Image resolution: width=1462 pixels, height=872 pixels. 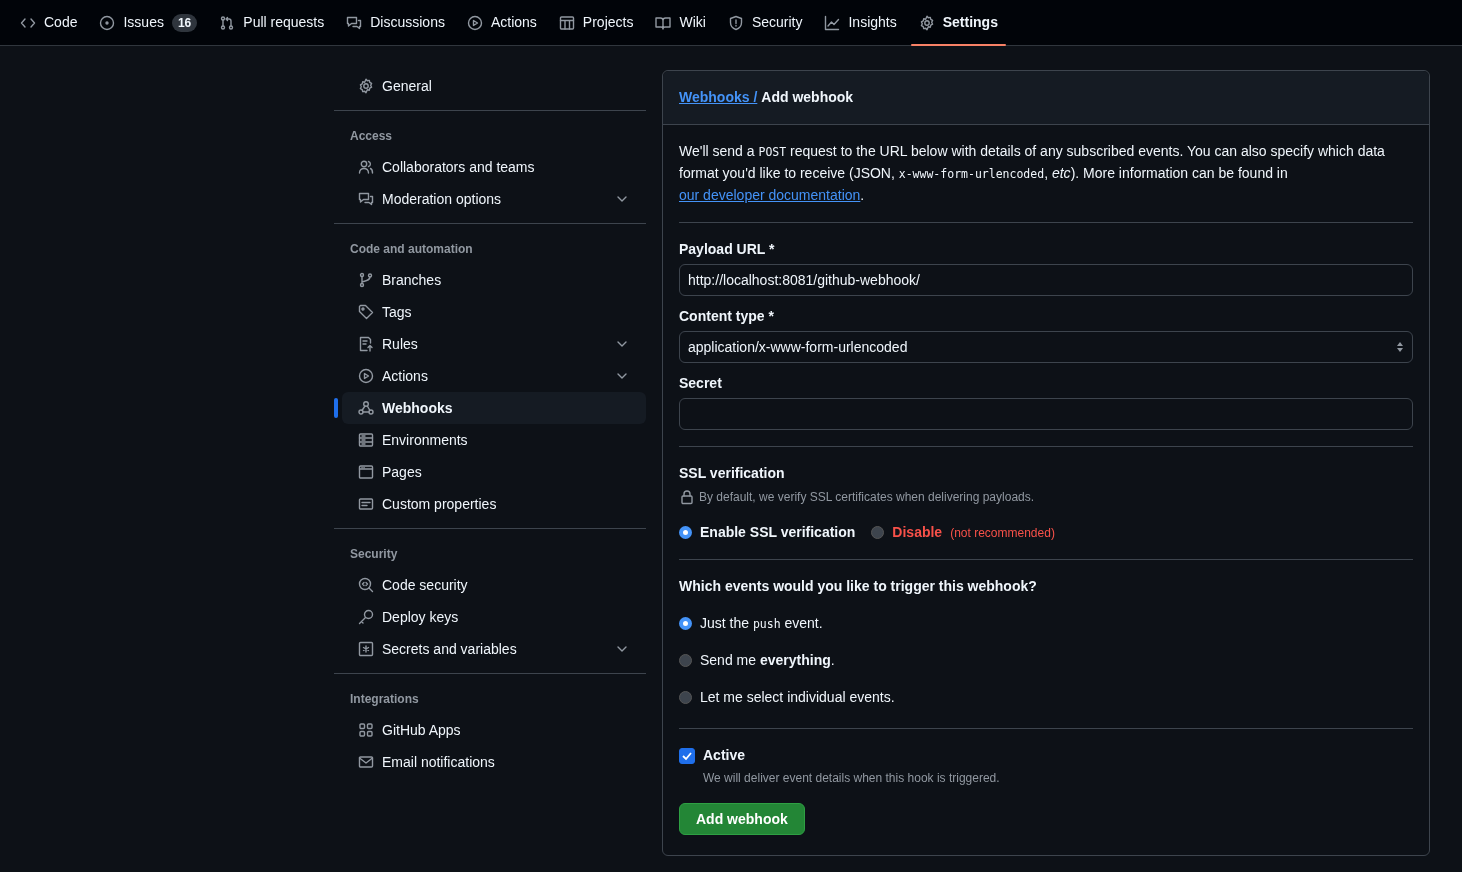 What do you see at coordinates (680, 22) in the screenshot?
I see `repo-tab: Wiki` at bounding box center [680, 22].